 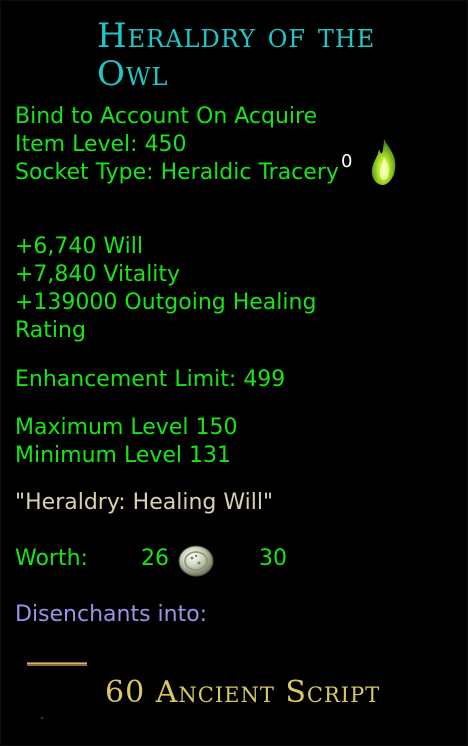 I want to click on disenchant-reward: 60 Ancient Script, so click(x=243, y=692).